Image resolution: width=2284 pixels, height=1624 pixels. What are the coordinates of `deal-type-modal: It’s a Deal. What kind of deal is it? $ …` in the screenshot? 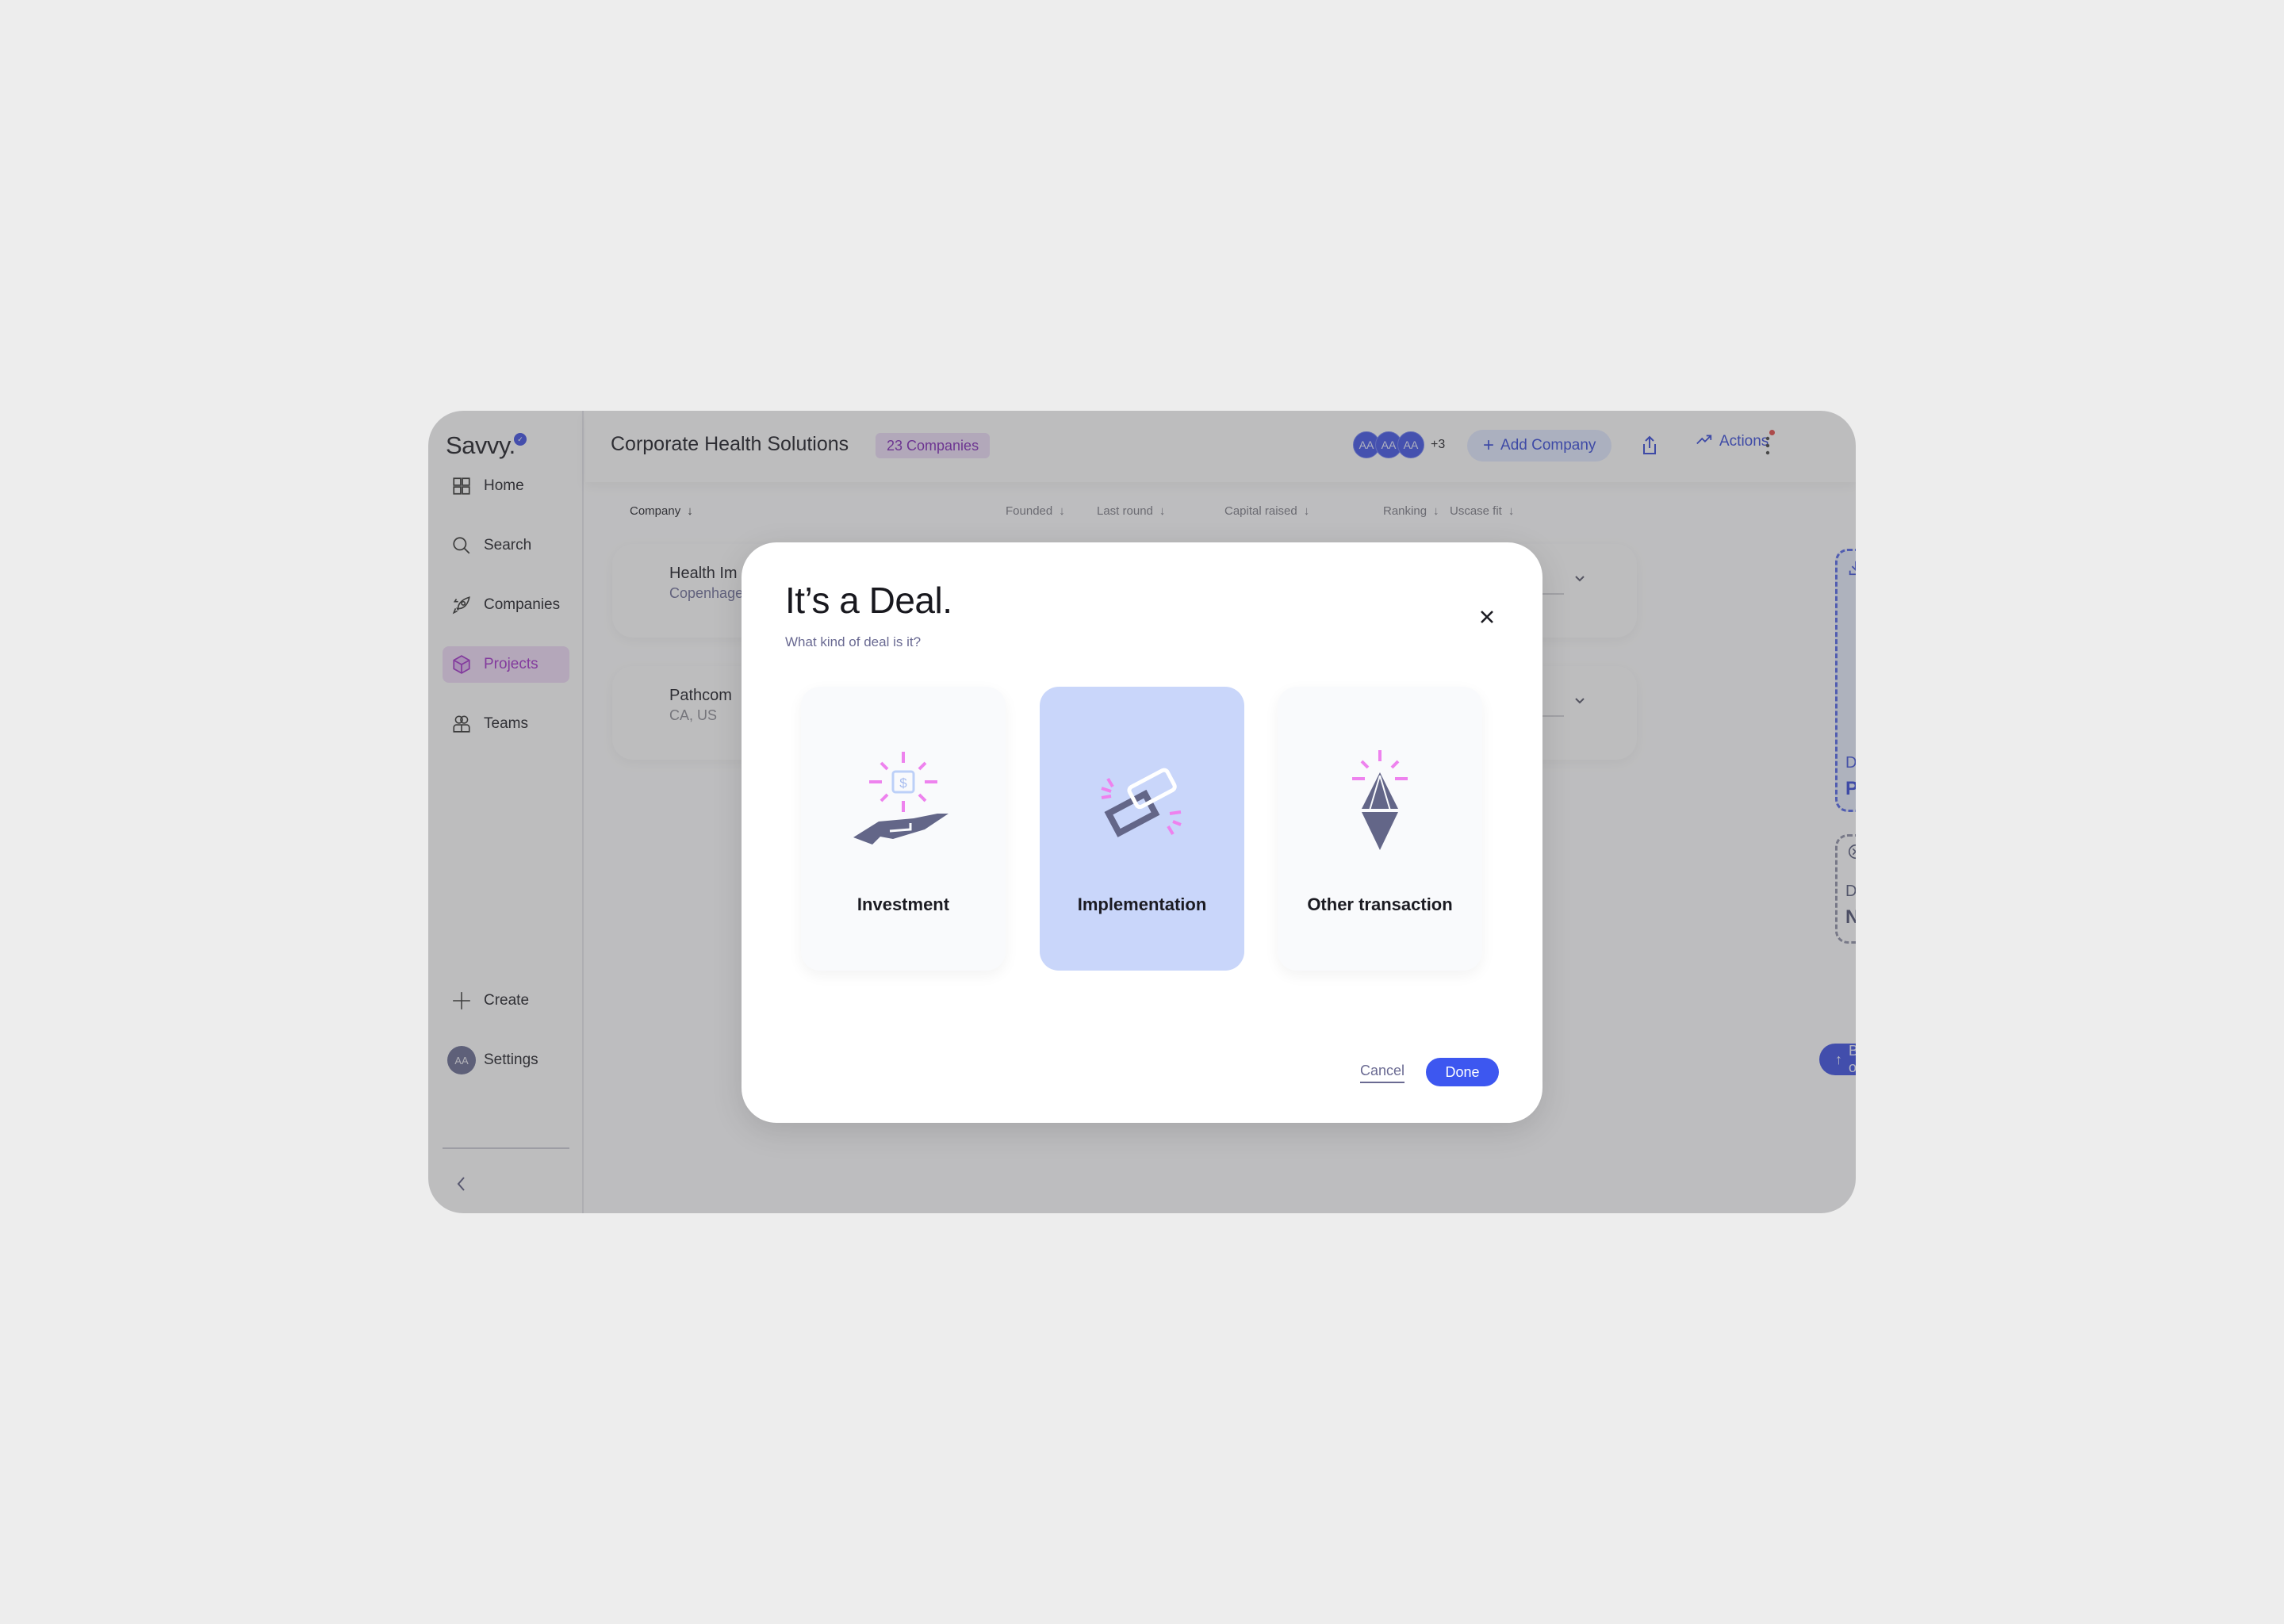 It's located at (1142, 833).